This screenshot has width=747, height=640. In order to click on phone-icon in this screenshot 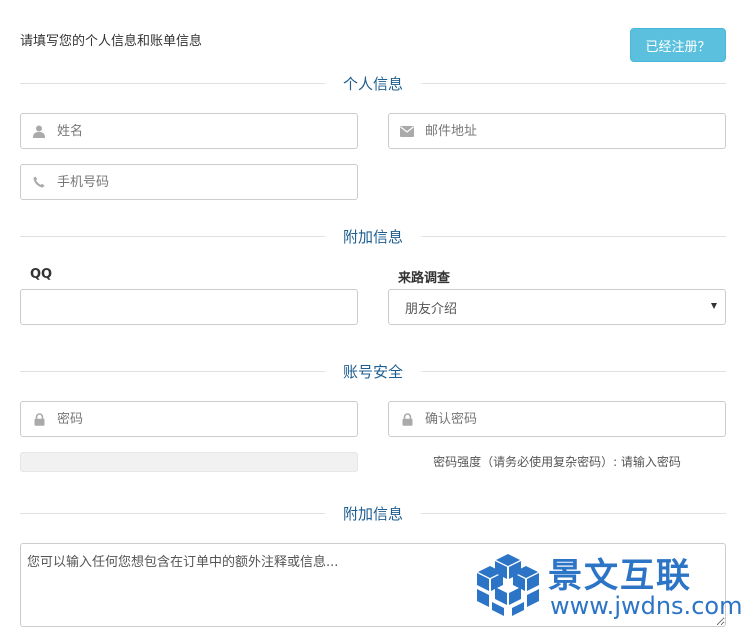, I will do `click(39, 182)`.